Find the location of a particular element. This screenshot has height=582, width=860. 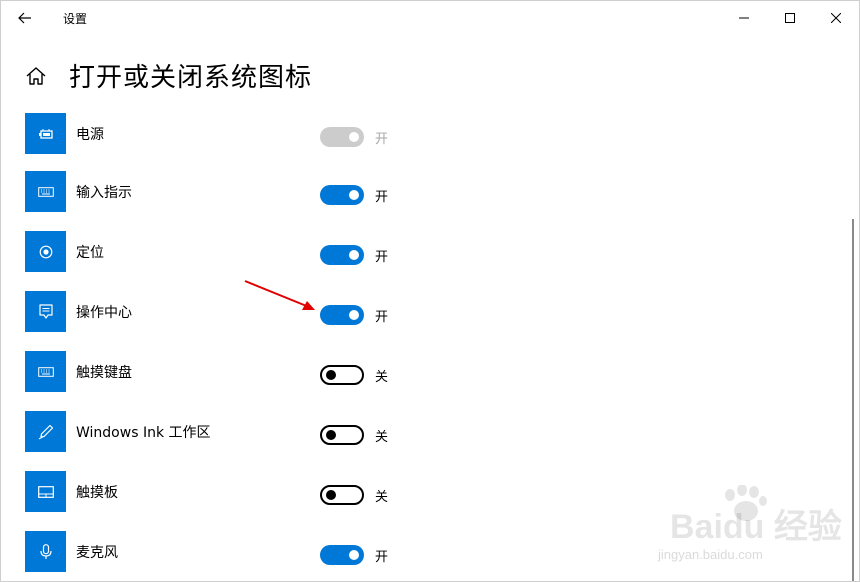

microphone-icon is located at coordinates (45, 551).